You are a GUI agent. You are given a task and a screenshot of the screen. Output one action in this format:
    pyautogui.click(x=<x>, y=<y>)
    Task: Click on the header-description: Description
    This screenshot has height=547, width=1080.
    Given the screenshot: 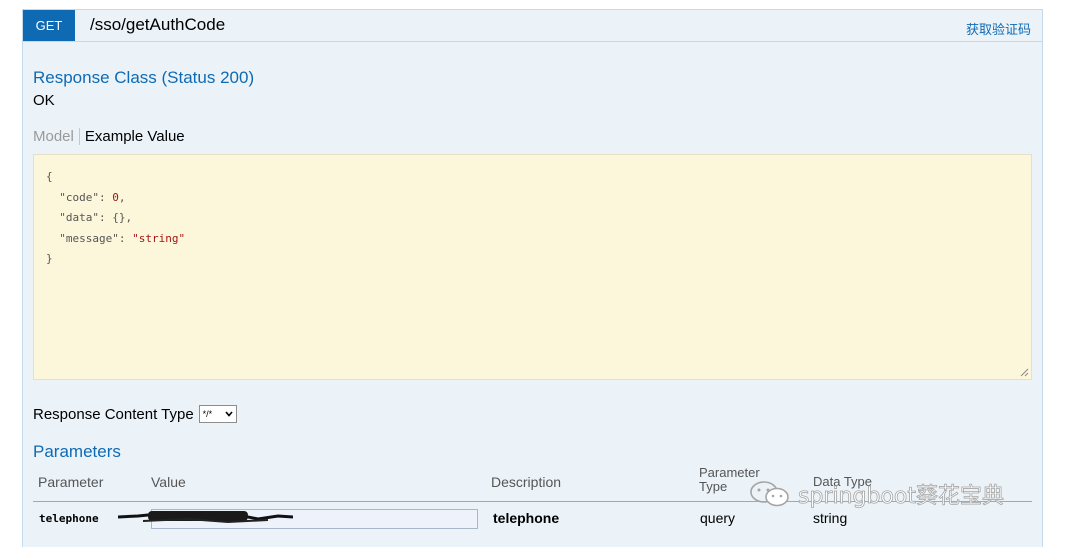 What is the action you would take?
    pyautogui.click(x=526, y=482)
    